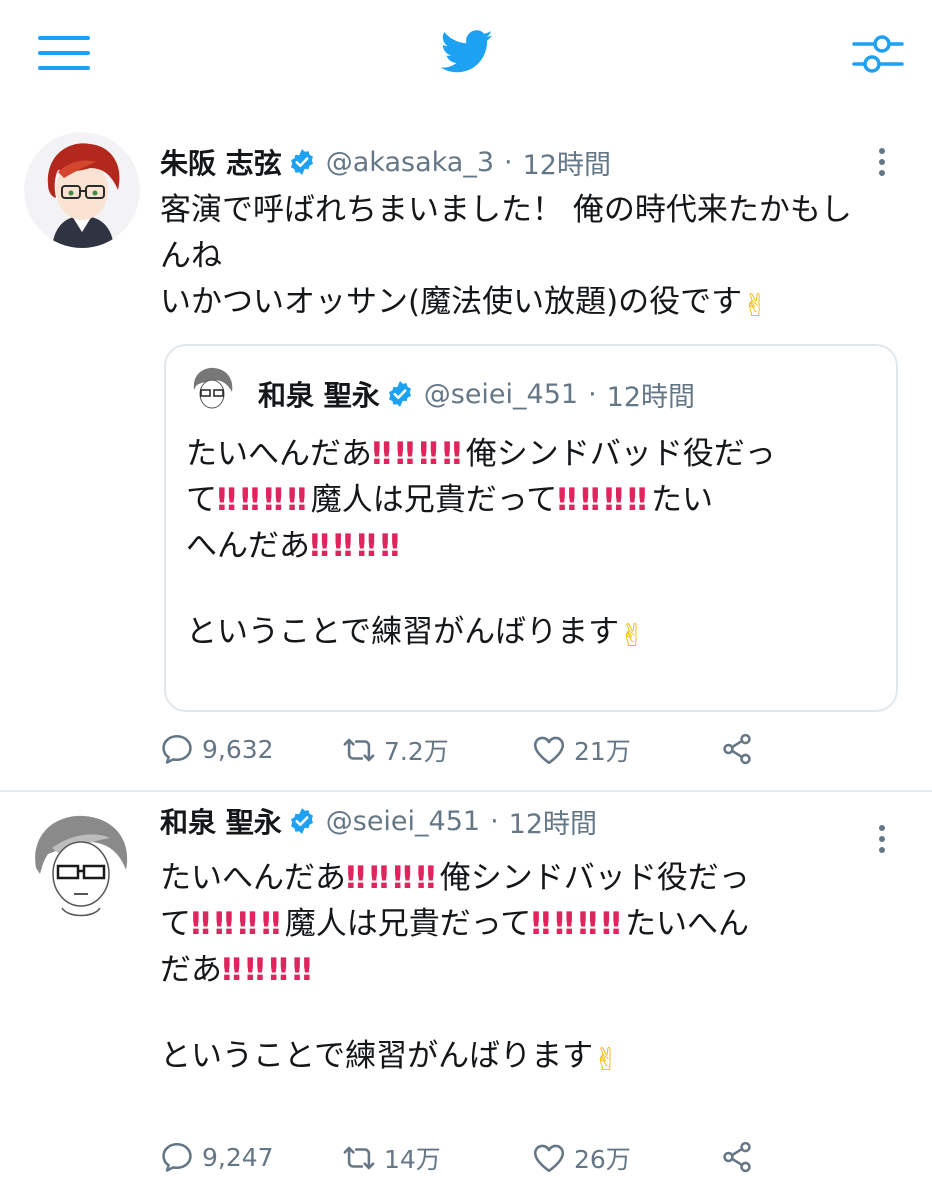 The width and height of the screenshot is (932, 1200). I want to click on retweet-button: 7.2万, so click(395, 750).